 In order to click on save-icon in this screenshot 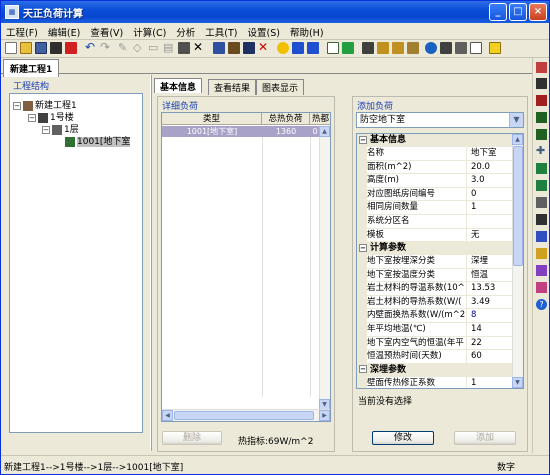, I will do `click(41, 48)`.